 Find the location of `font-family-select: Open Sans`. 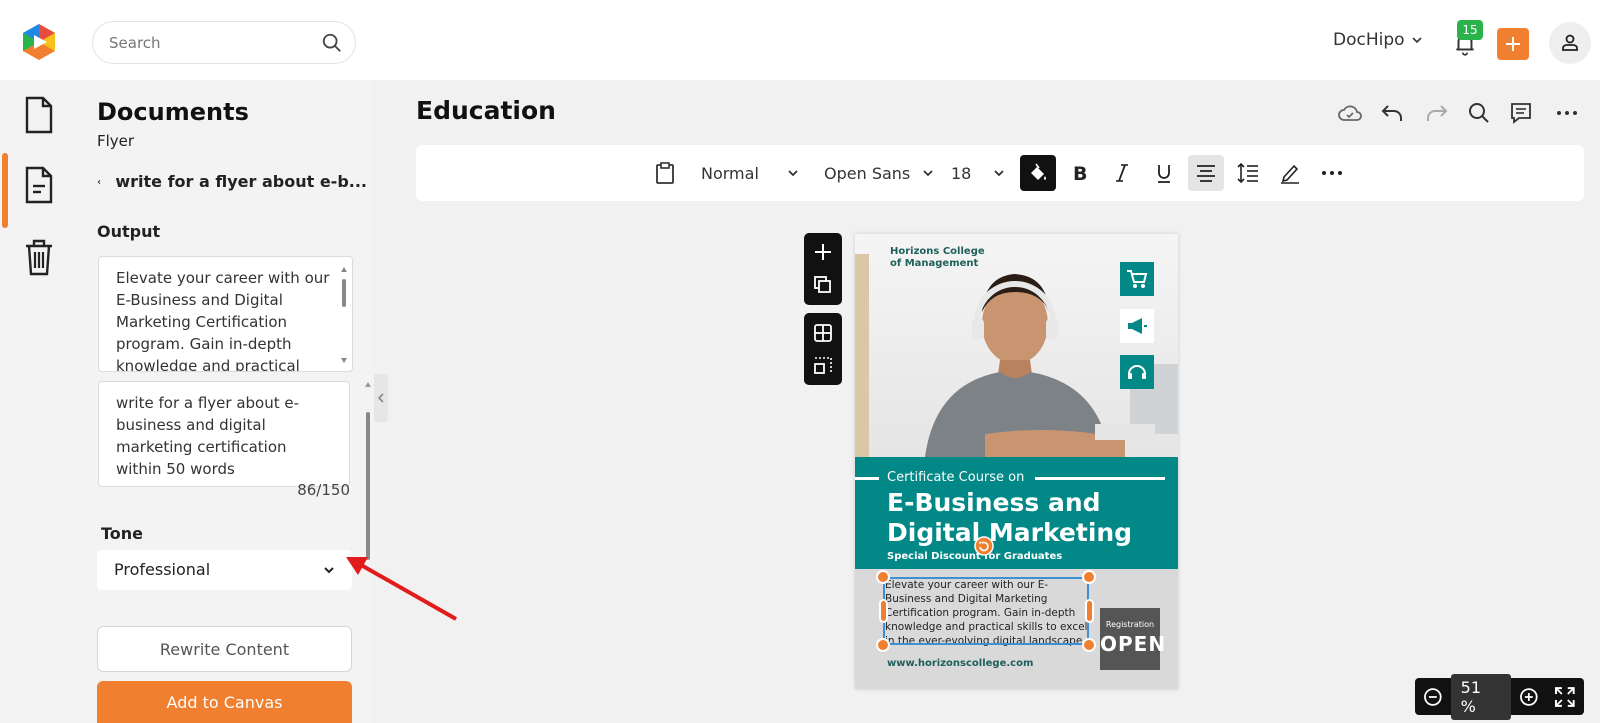

font-family-select: Open Sans is located at coordinates (879, 173).